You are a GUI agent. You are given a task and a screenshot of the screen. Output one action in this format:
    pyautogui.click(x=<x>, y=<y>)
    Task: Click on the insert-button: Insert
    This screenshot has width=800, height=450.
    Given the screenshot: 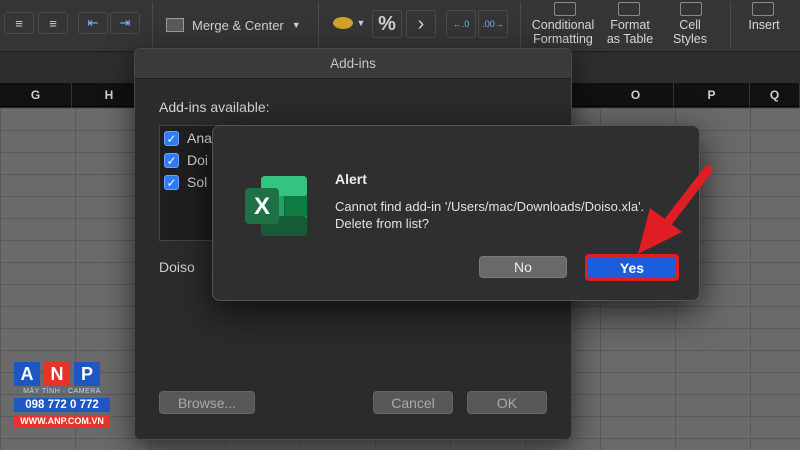 What is the action you would take?
    pyautogui.click(x=764, y=25)
    